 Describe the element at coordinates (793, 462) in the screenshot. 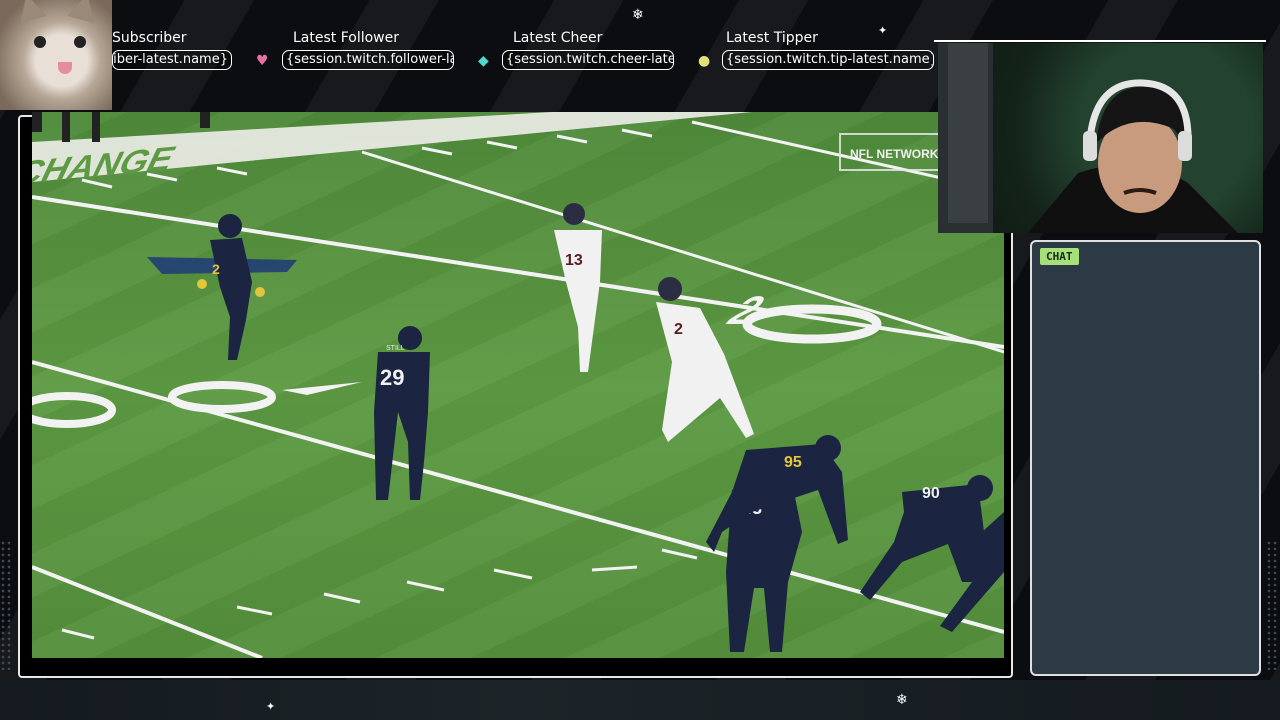

I see `svg-text: 95` at that location.